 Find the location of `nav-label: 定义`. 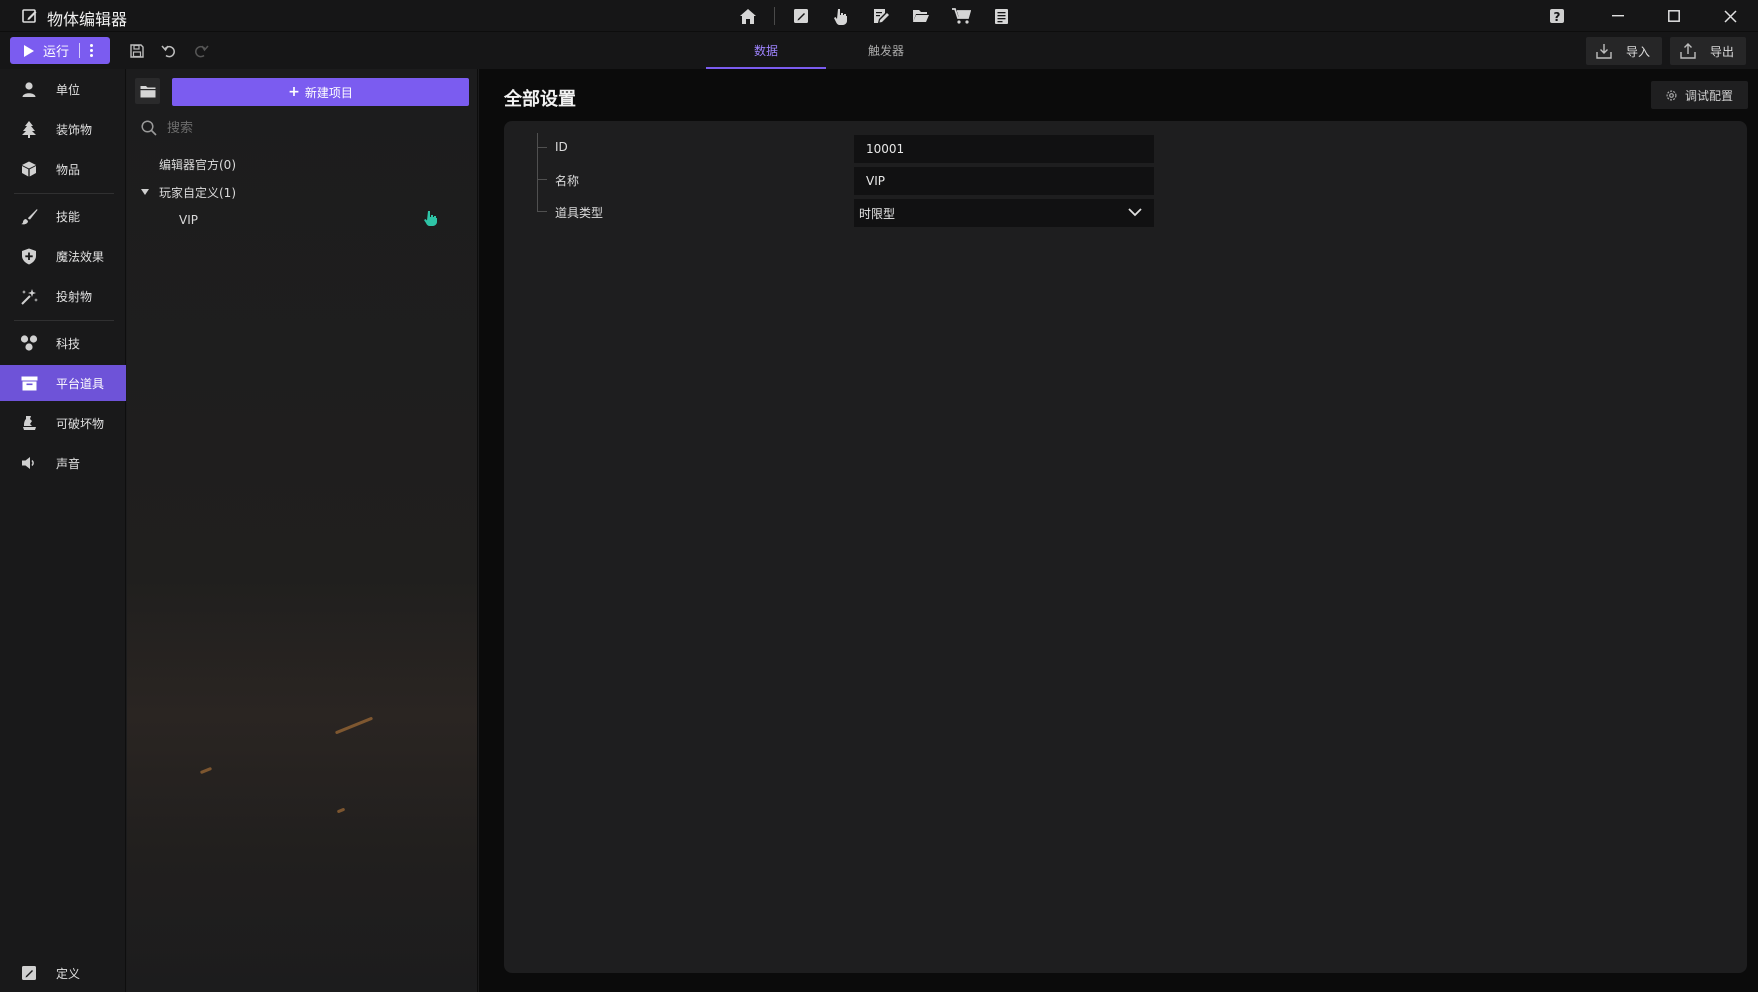

nav-label: 定义 is located at coordinates (68, 973).